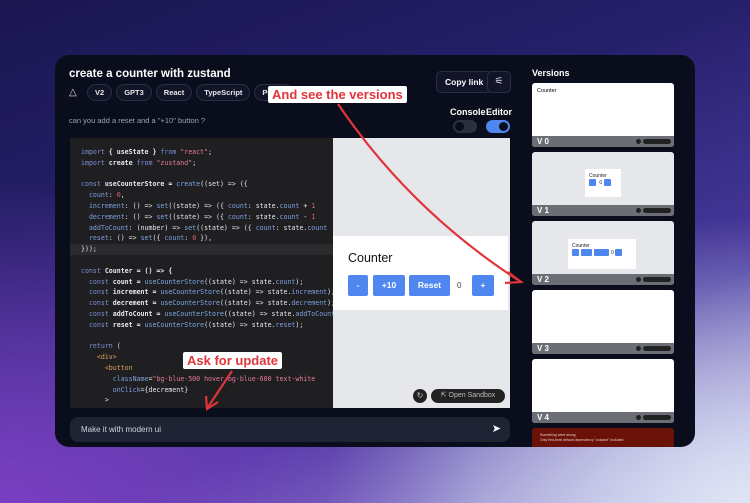  What do you see at coordinates (233, 360) in the screenshot?
I see `annotation-update: Ask for update` at bounding box center [233, 360].